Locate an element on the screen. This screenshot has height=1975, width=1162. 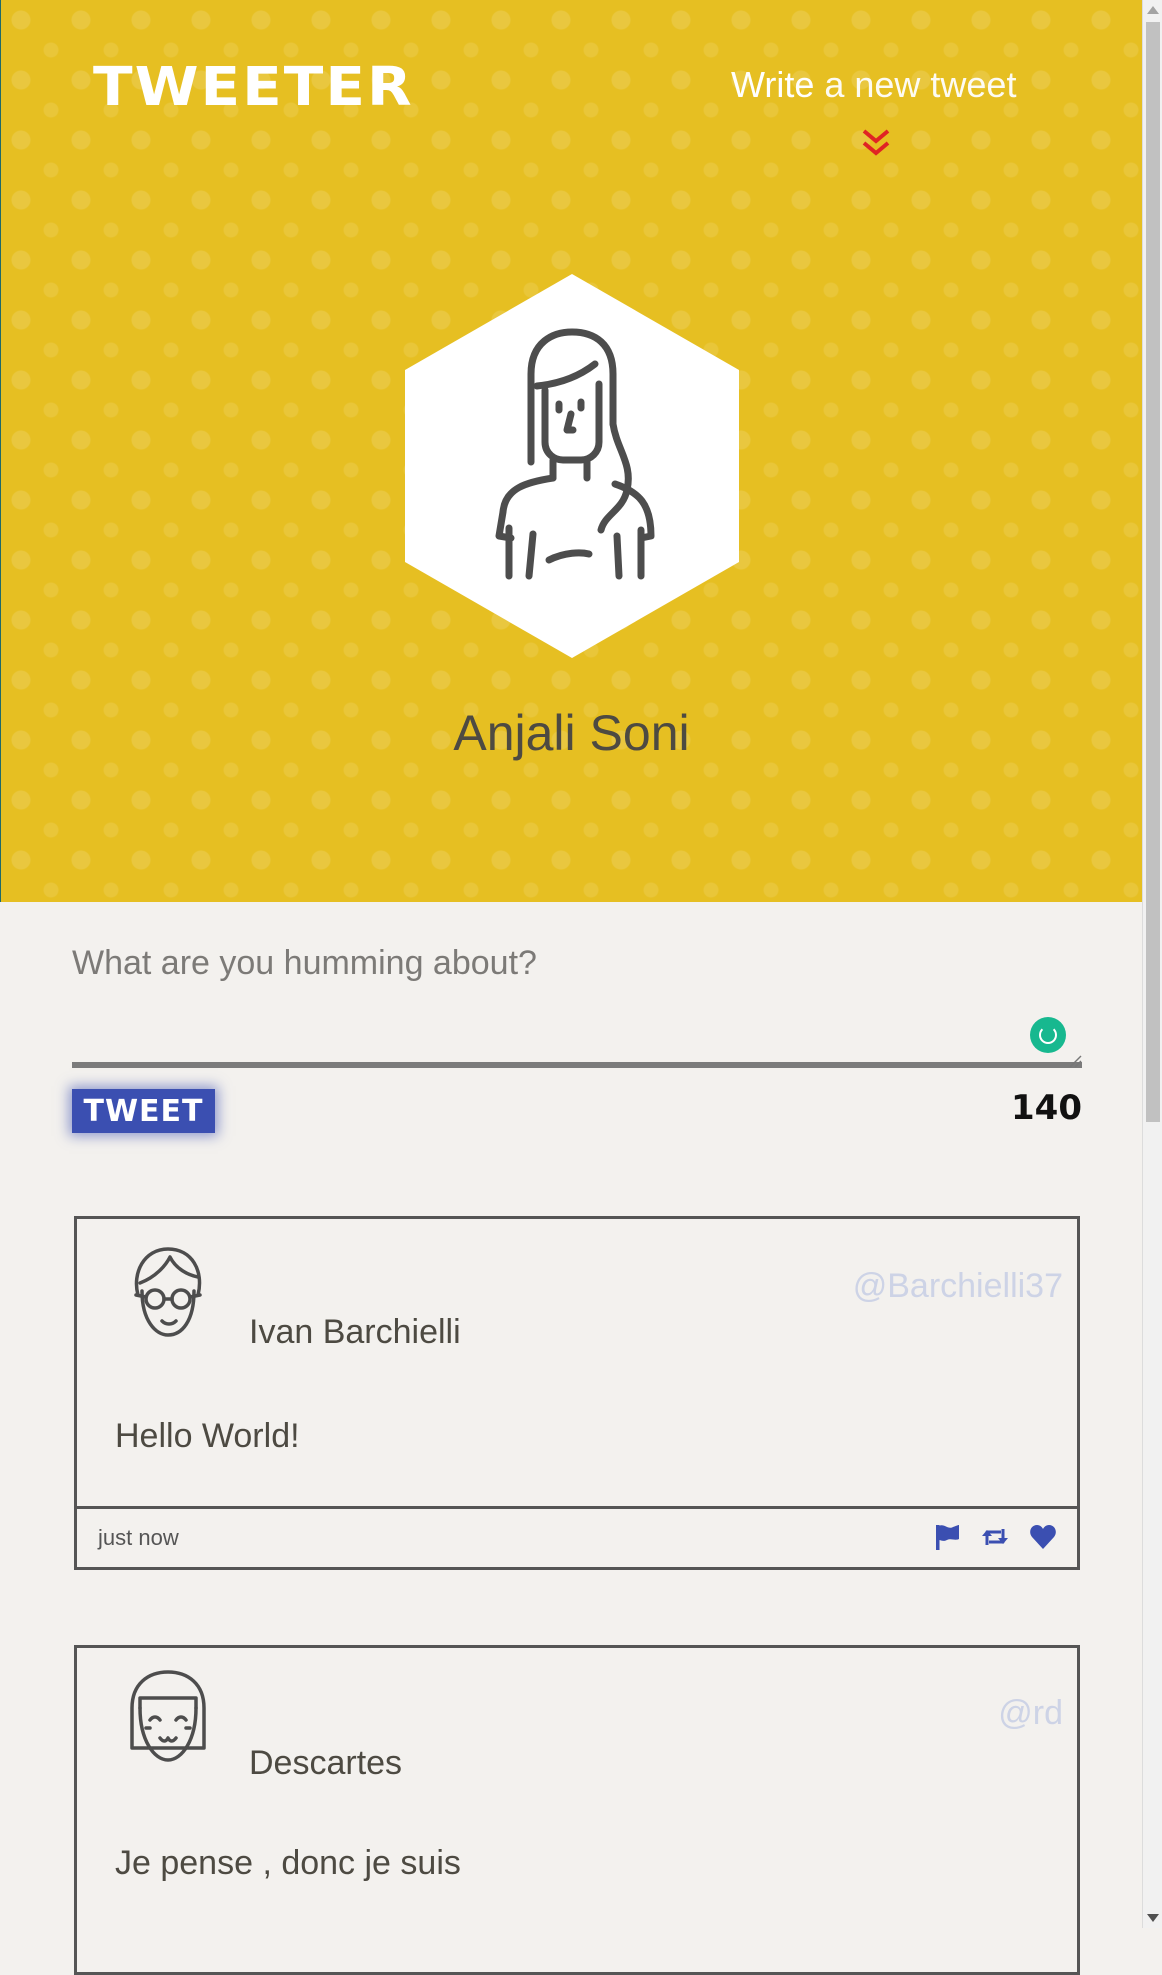
heart-icon is located at coordinates (1043, 1537).